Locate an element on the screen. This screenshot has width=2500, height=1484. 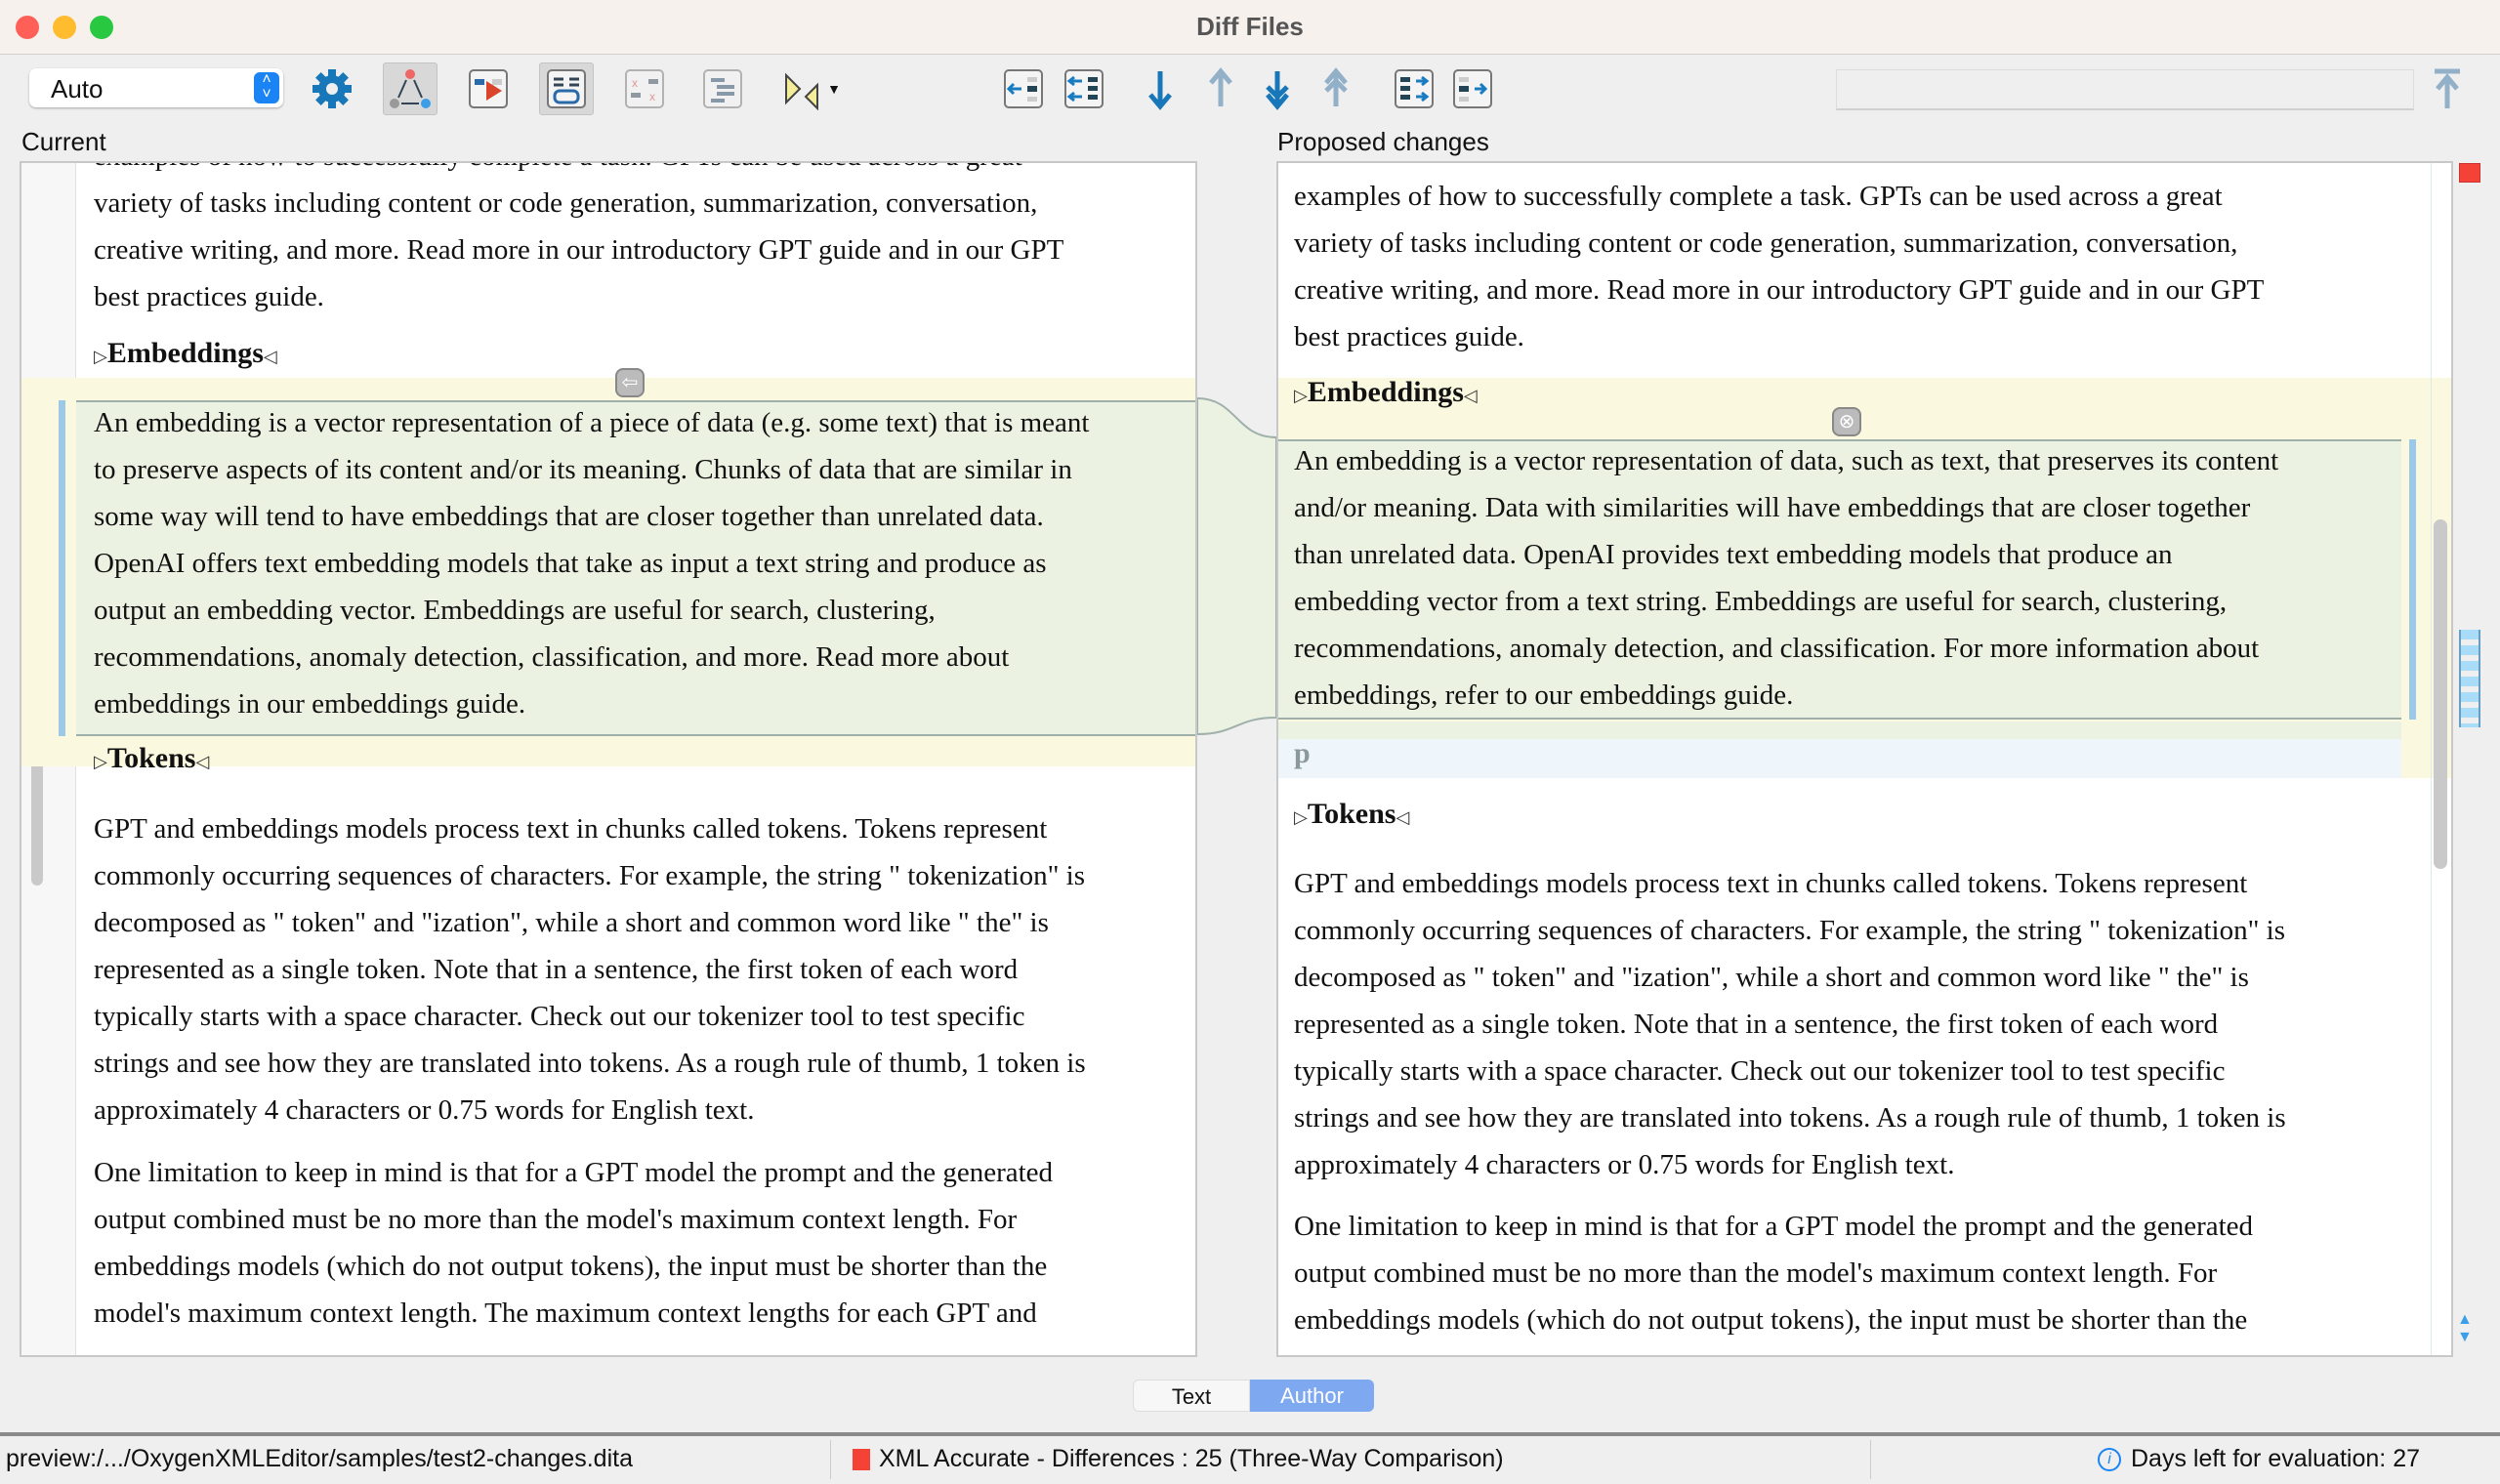
inserted-element-band is located at coordinates (1840, 759).